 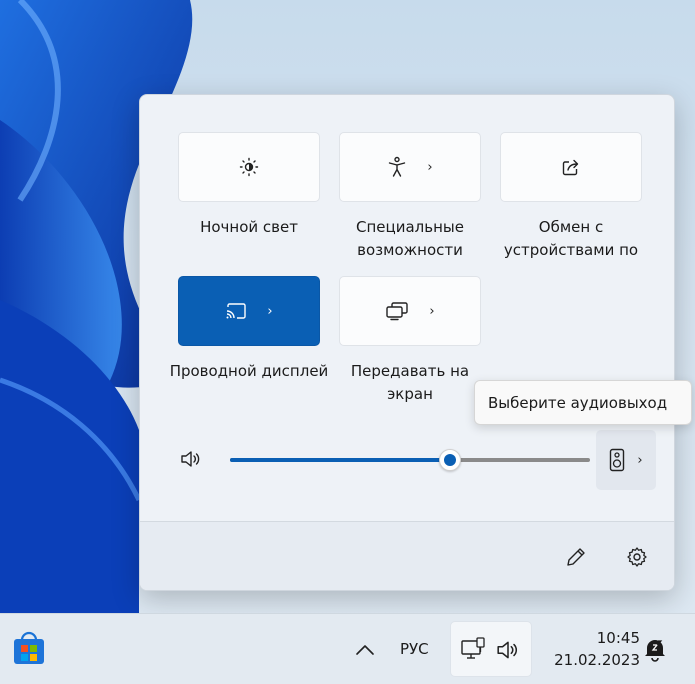 I want to click on share-icon, so click(x=570, y=167).